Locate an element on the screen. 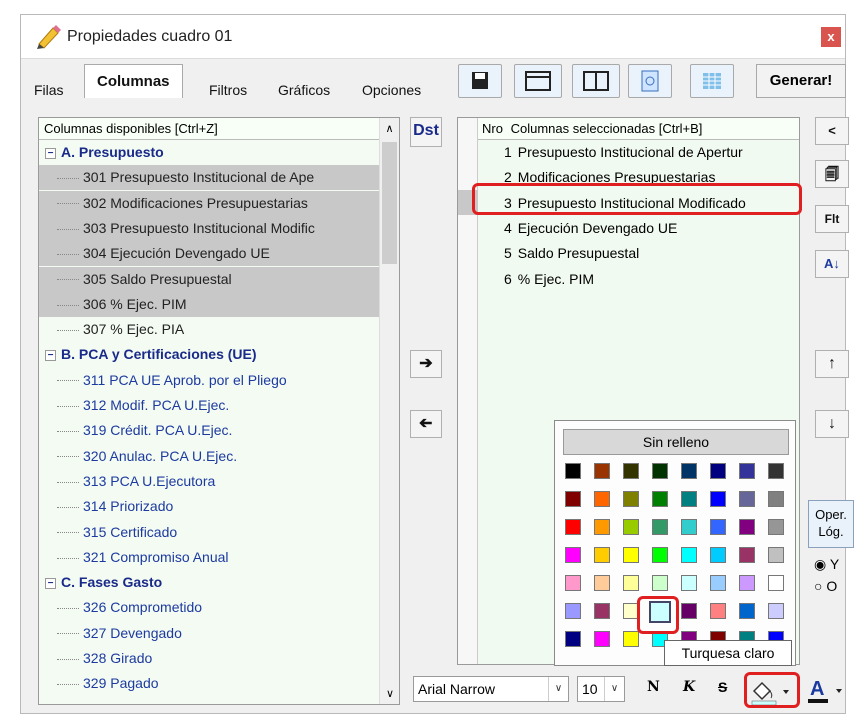  selected-row: 4 Ejecución Devengado UE is located at coordinates (628, 228).